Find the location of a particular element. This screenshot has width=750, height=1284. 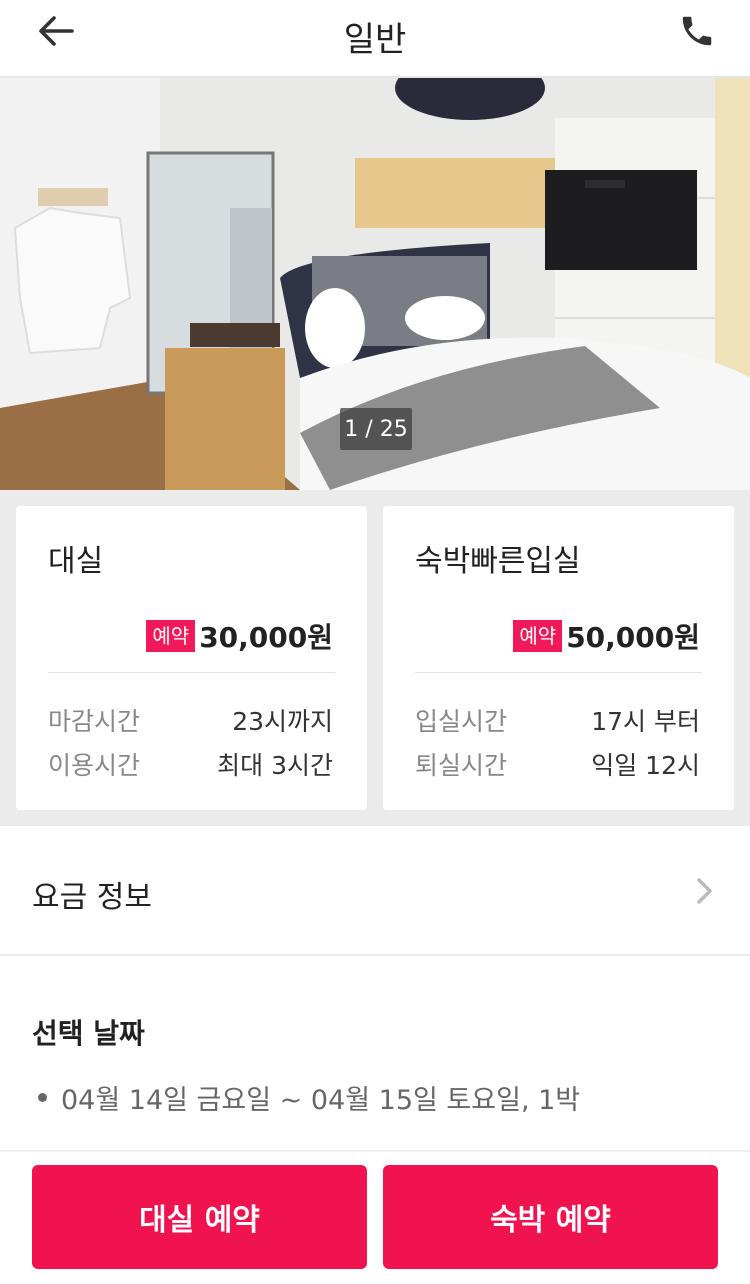

call-button is located at coordinates (697, 31).